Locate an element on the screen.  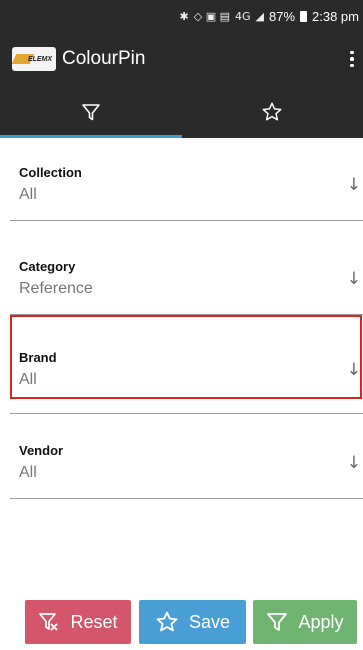
battery-percent: 87% is located at coordinates (282, 16).